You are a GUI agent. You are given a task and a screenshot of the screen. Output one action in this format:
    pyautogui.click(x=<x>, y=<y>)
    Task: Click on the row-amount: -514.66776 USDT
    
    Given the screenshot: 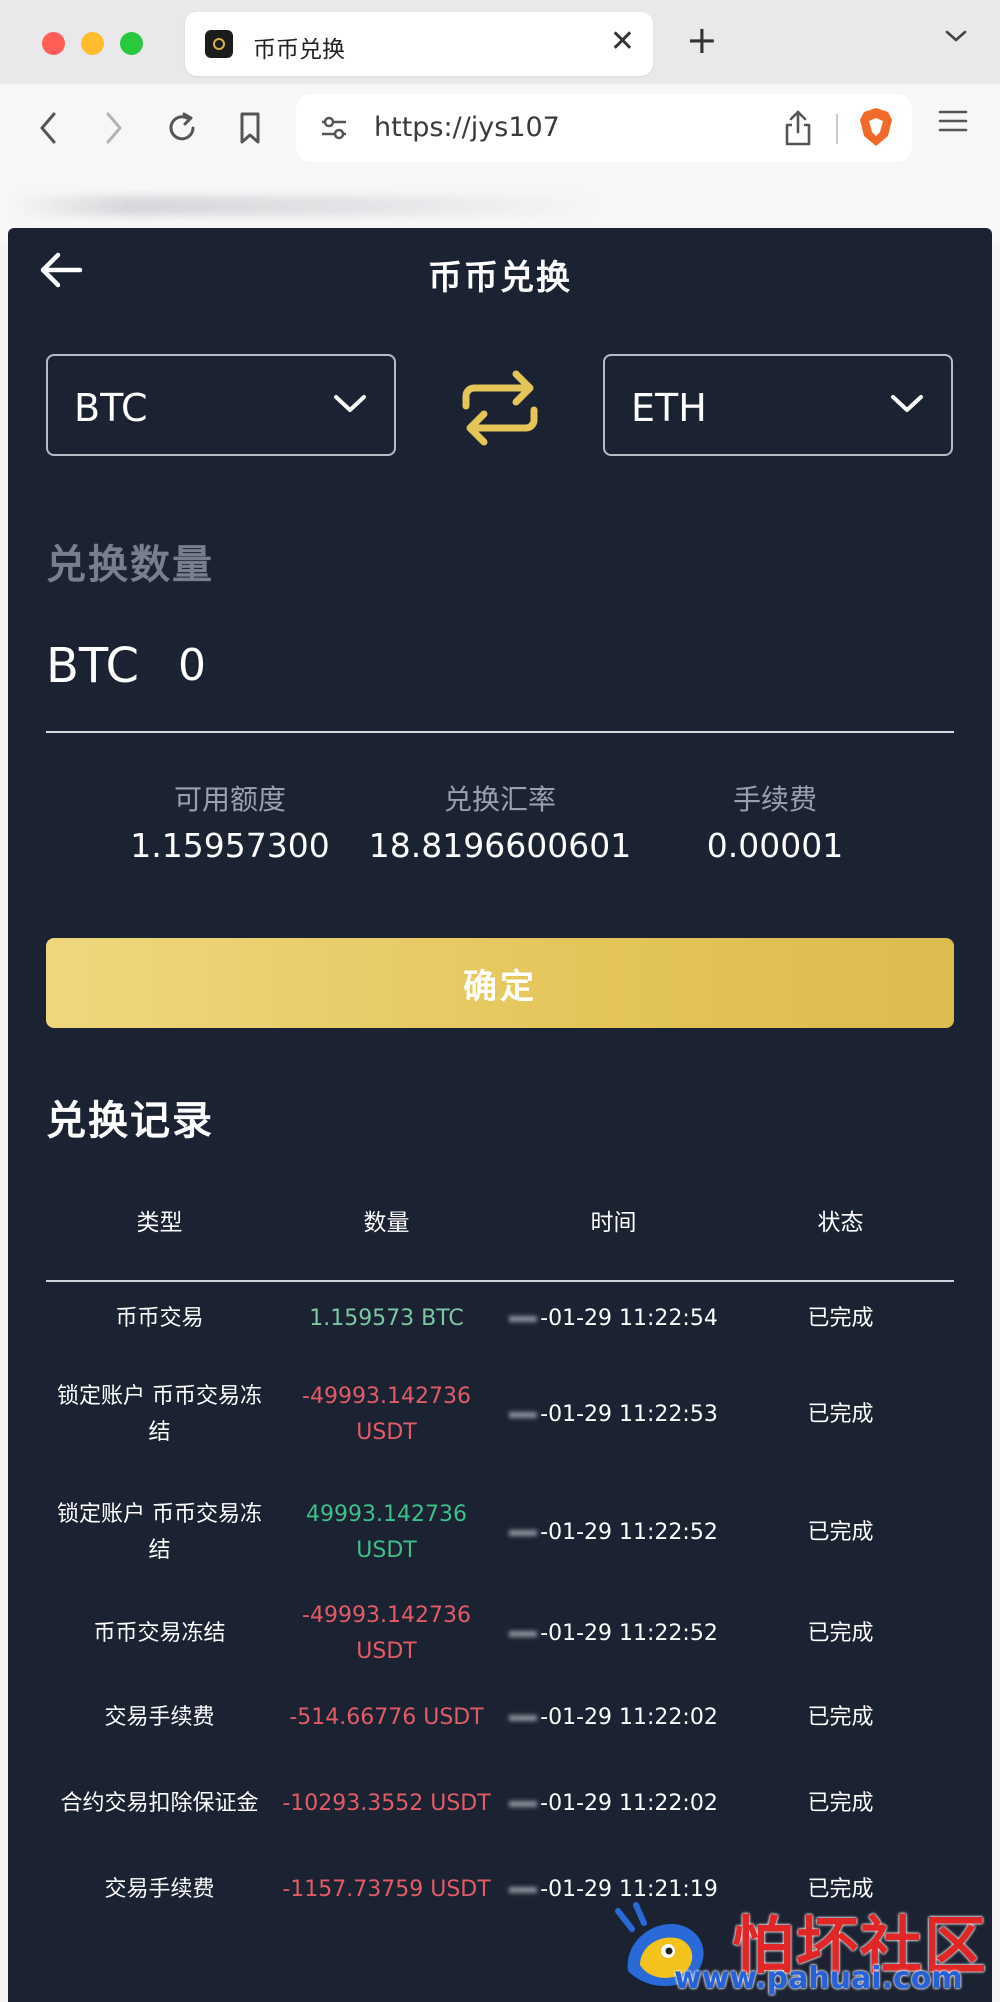 What is the action you would take?
    pyautogui.click(x=386, y=1717)
    